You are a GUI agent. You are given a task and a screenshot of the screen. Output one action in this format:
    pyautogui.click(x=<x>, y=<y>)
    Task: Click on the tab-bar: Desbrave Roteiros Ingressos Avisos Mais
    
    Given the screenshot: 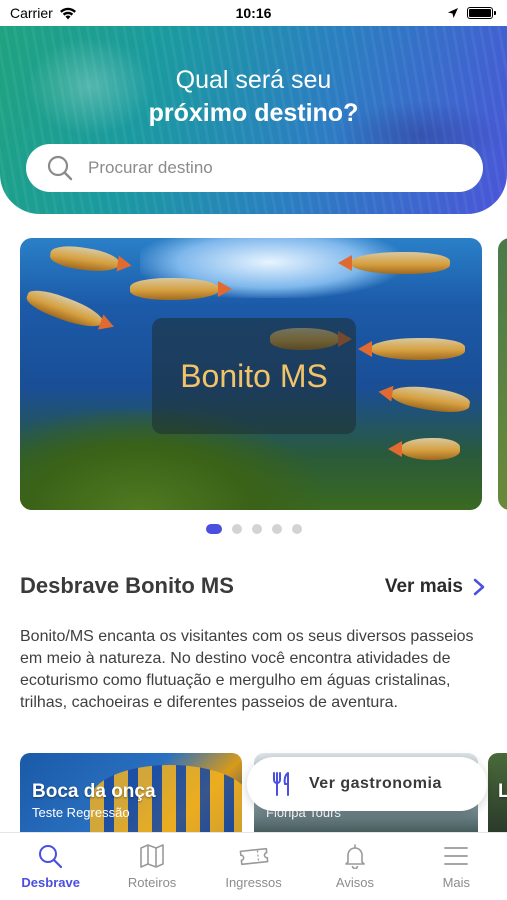 What is the action you would take?
    pyautogui.click(x=253, y=866)
    